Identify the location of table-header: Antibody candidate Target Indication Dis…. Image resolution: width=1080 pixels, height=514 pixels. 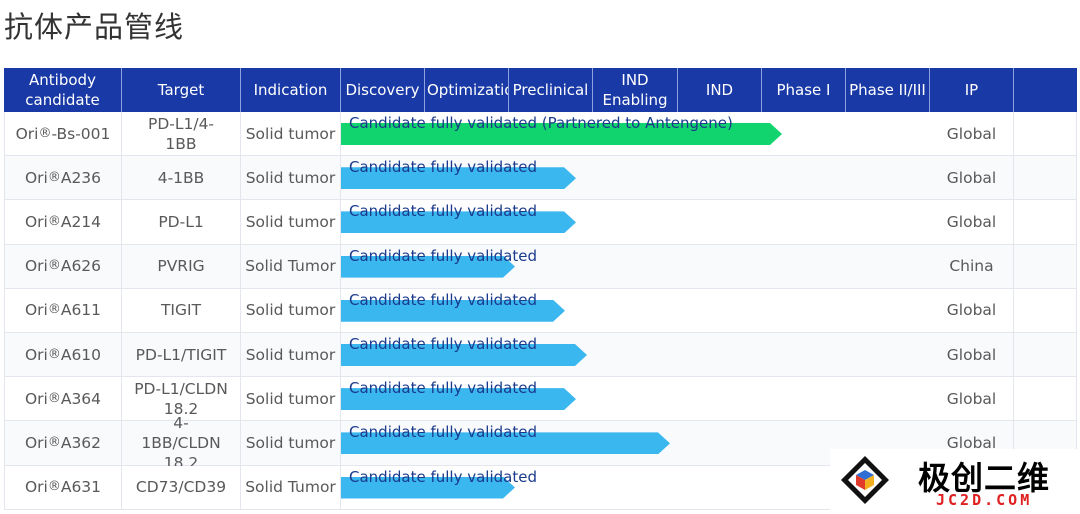
(540, 90).